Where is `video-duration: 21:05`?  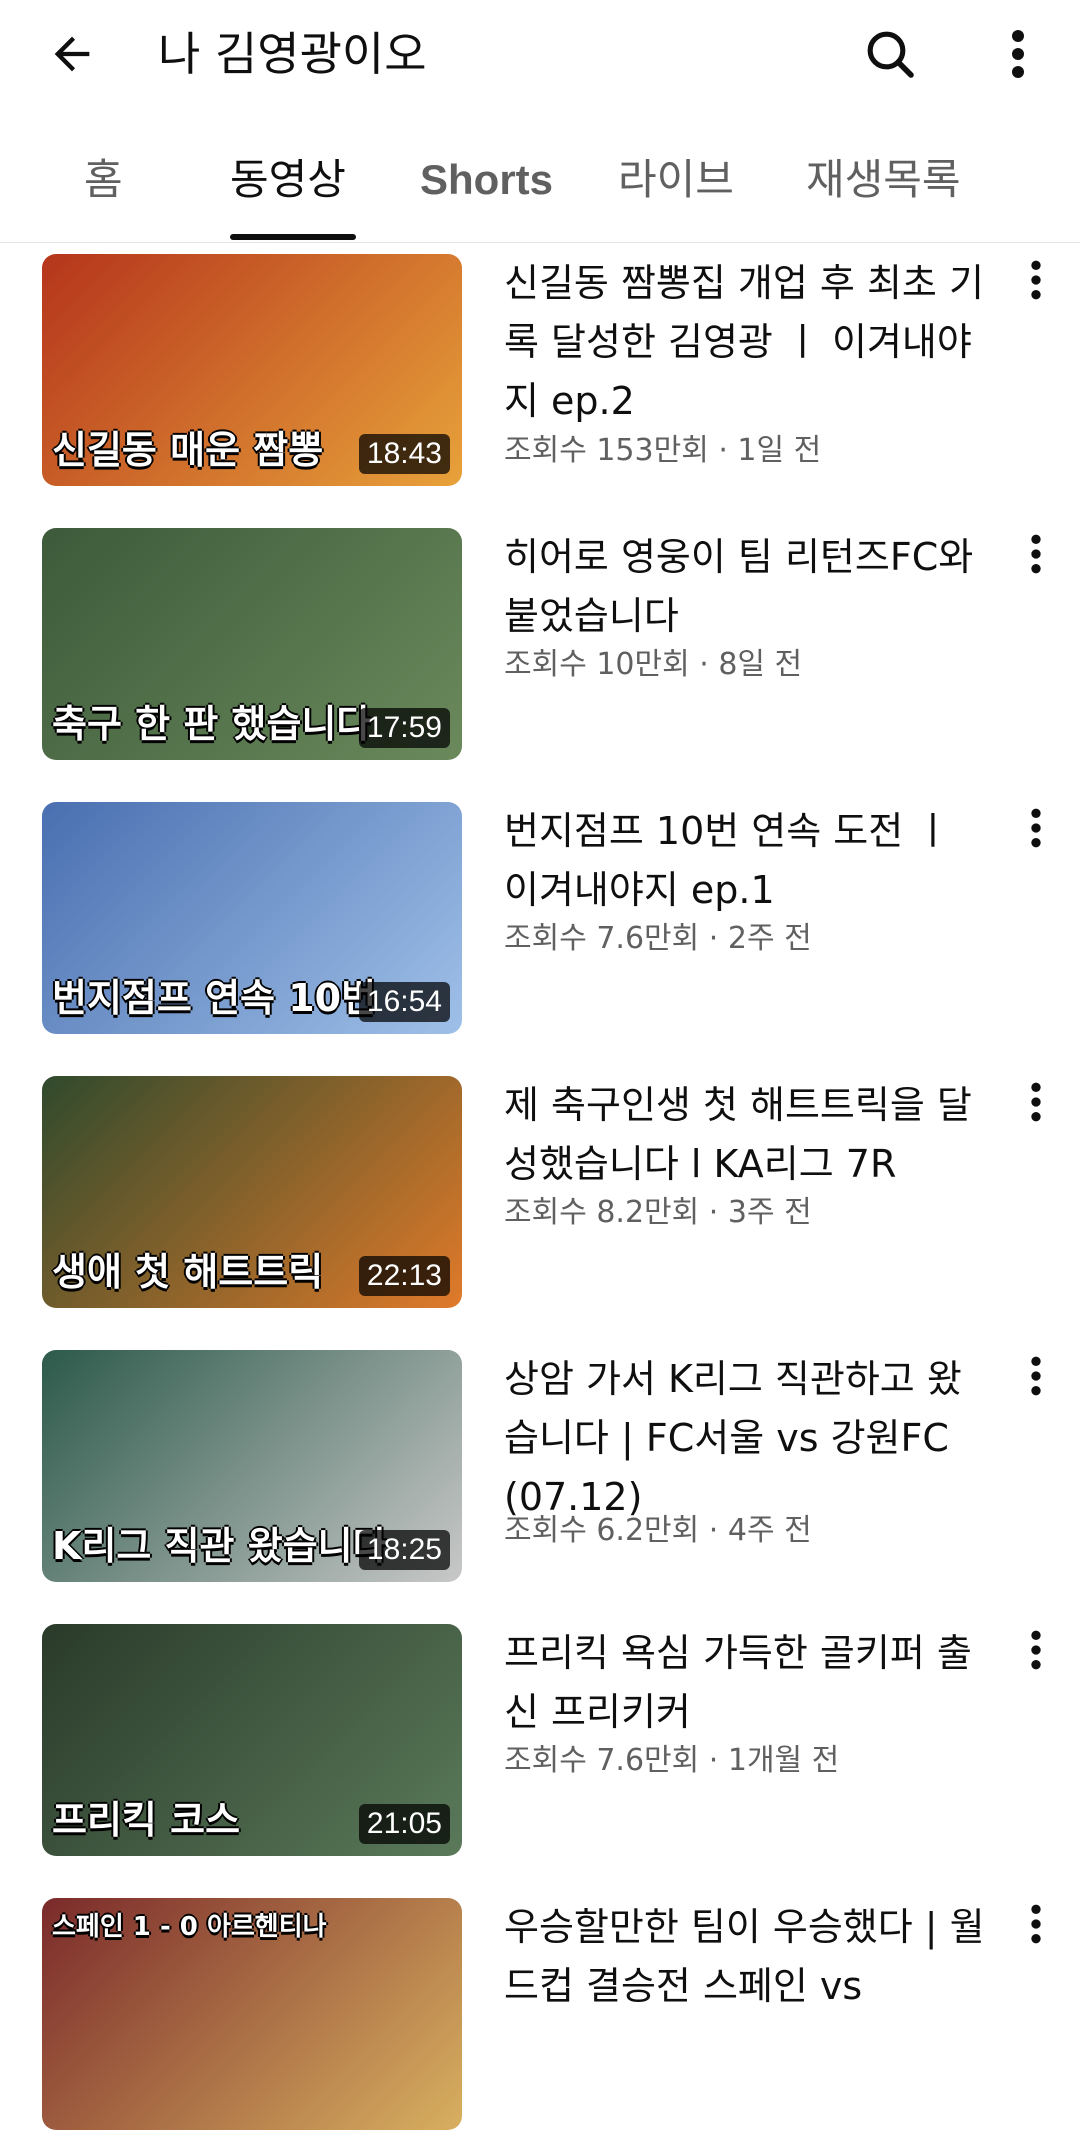
video-duration: 21:05 is located at coordinates (404, 1824).